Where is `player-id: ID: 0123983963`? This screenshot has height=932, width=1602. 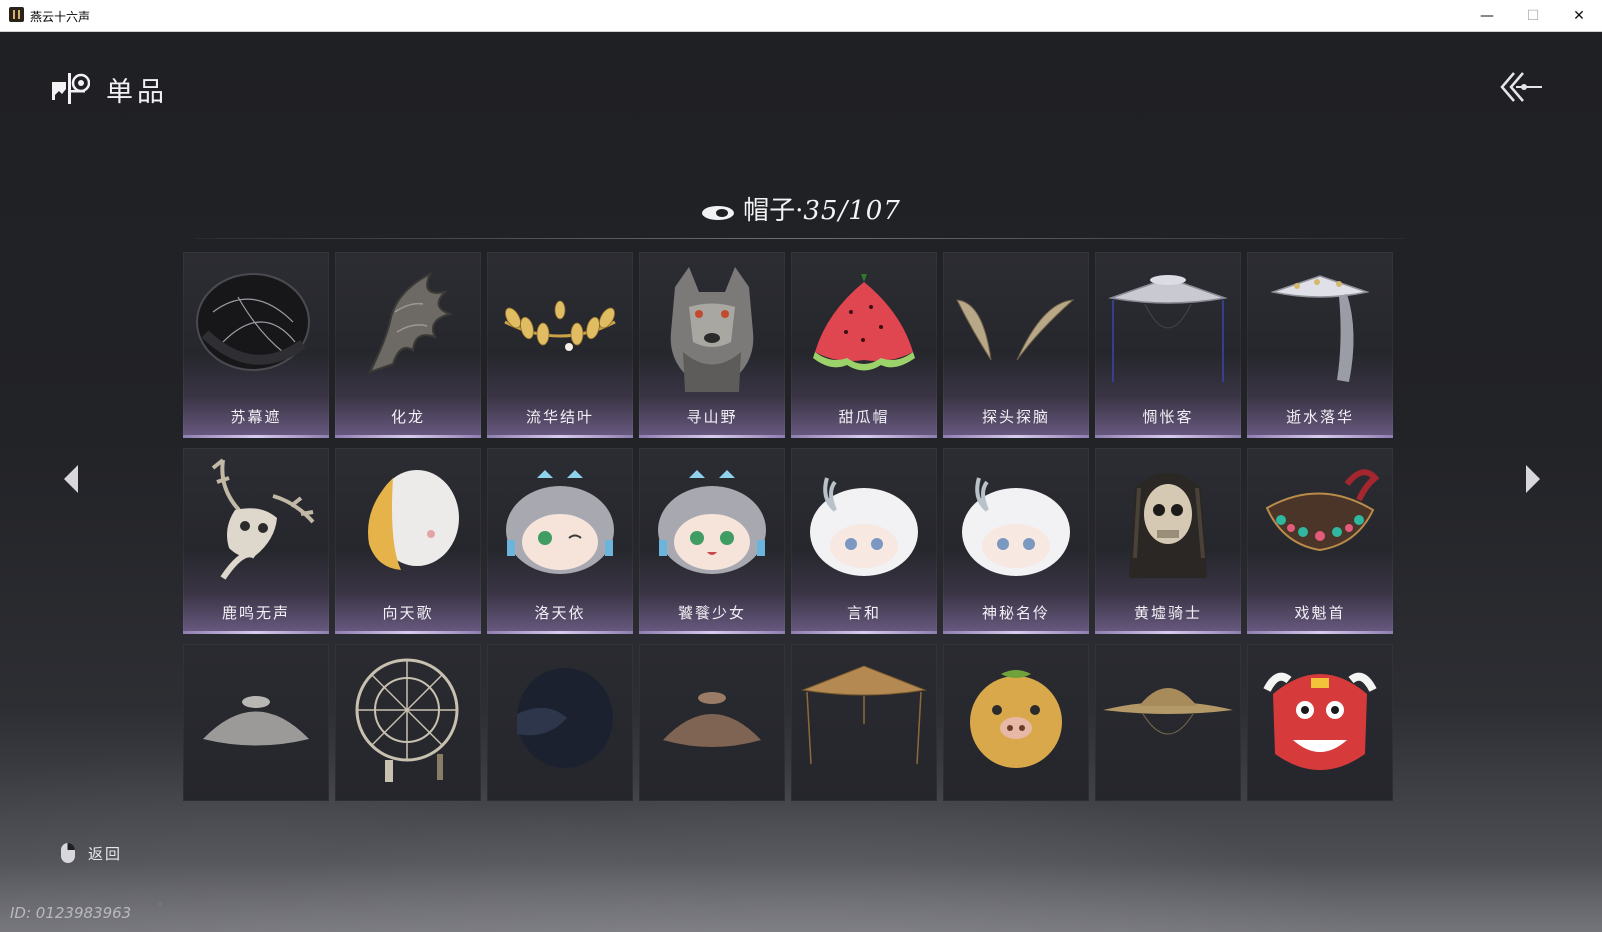 player-id: ID: 0123983963 is located at coordinates (71, 913).